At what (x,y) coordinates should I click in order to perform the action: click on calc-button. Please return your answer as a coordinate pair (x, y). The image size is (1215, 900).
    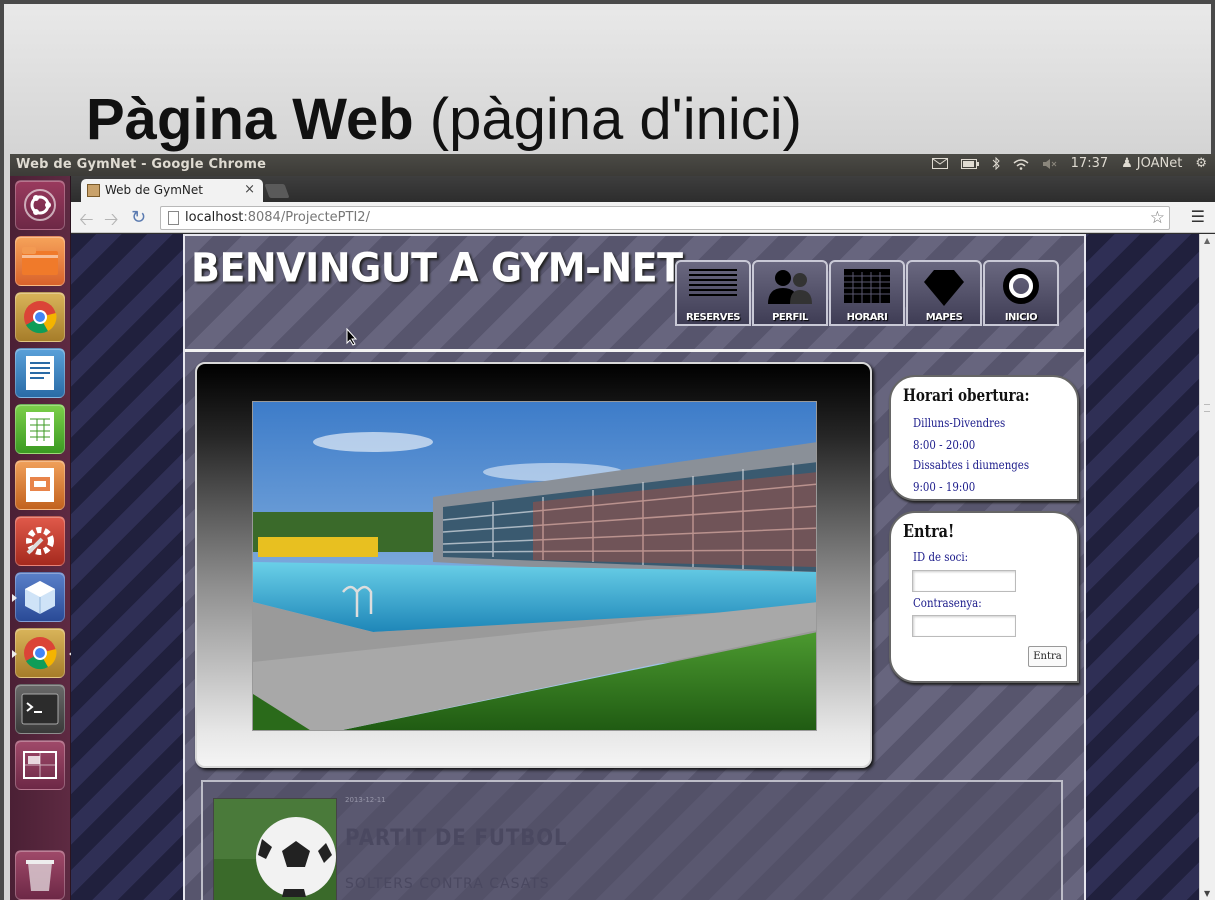
    Looking at the image, I should click on (40, 429).